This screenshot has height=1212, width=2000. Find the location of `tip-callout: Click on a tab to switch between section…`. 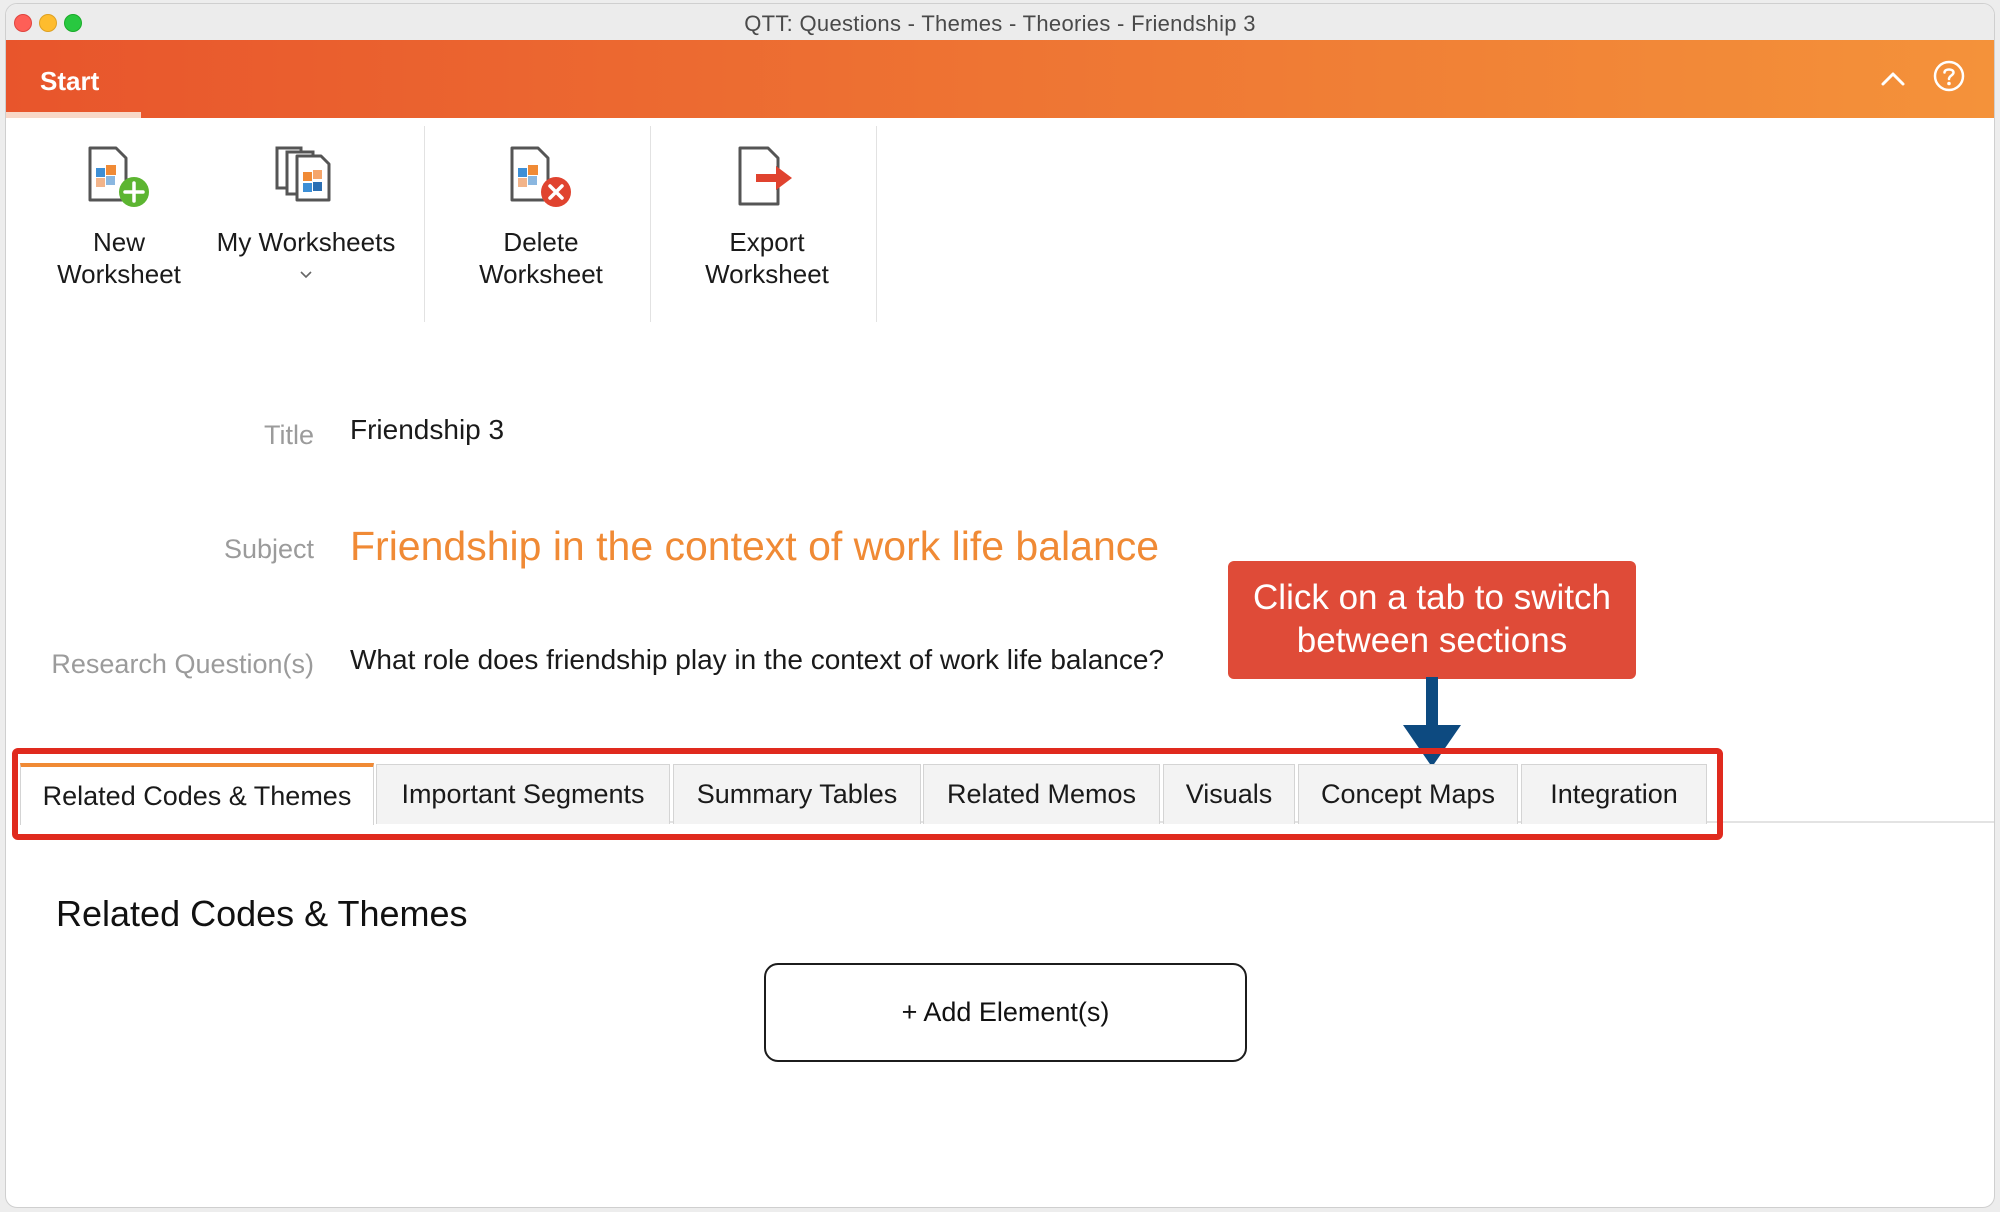

tip-callout: Click on a tab to switch between section… is located at coordinates (1432, 620).